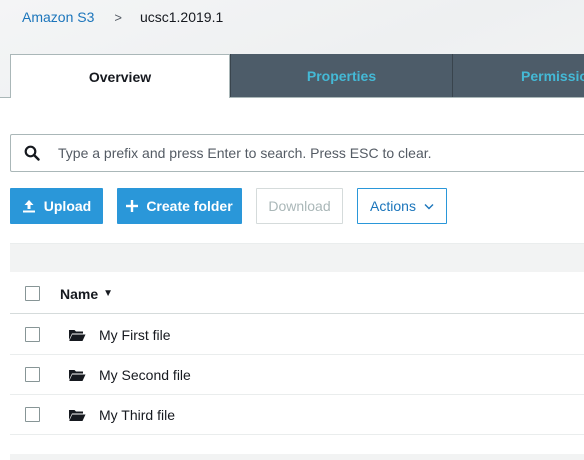 Image resolution: width=584 pixels, height=460 pixels. What do you see at coordinates (108, 293) in the screenshot?
I see `sort-caret-icon: ▼` at bounding box center [108, 293].